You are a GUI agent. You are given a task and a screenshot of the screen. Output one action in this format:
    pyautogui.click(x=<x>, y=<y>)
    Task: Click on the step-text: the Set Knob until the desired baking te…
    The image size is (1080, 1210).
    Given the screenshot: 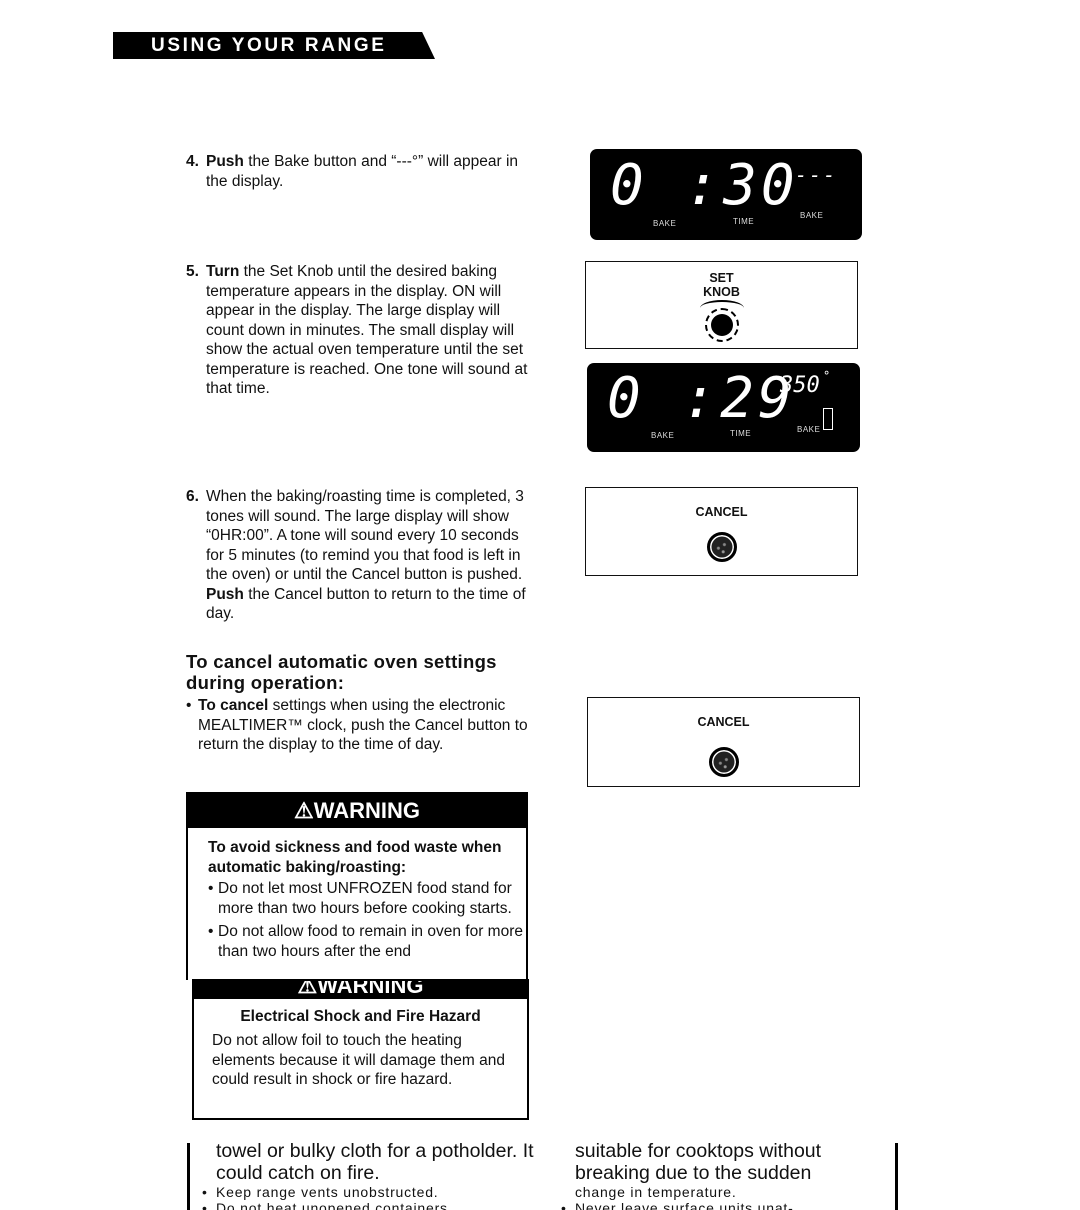 What is the action you would take?
    pyautogui.click(x=367, y=330)
    